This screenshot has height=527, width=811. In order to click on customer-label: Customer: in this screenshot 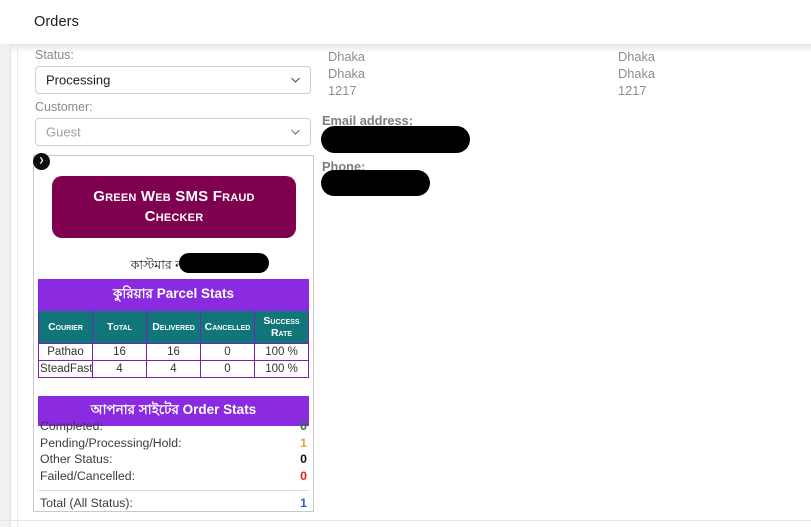, I will do `click(64, 107)`.